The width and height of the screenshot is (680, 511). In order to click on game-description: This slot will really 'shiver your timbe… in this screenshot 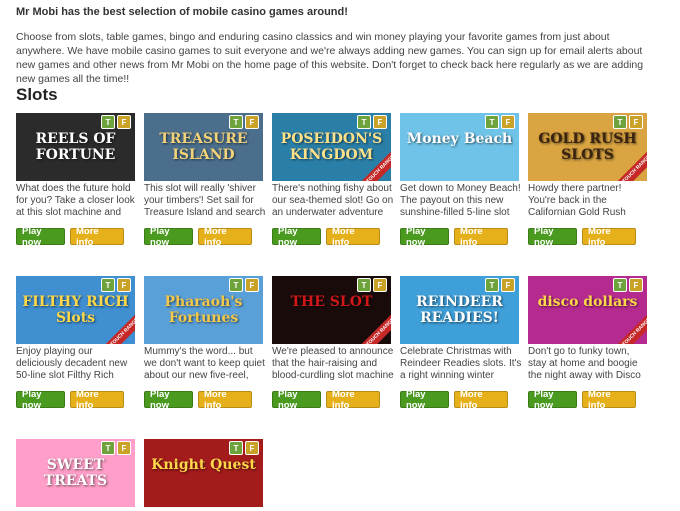, I will do `click(205, 200)`.